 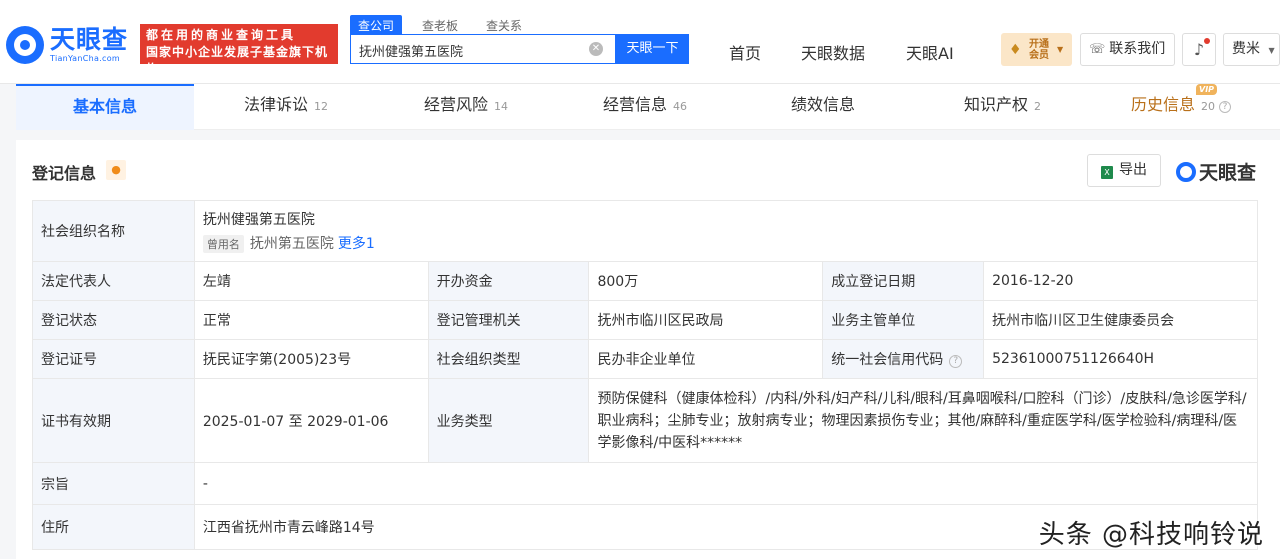 I want to click on reg-date-label: 成立登记日期, so click(x=903, y=281).